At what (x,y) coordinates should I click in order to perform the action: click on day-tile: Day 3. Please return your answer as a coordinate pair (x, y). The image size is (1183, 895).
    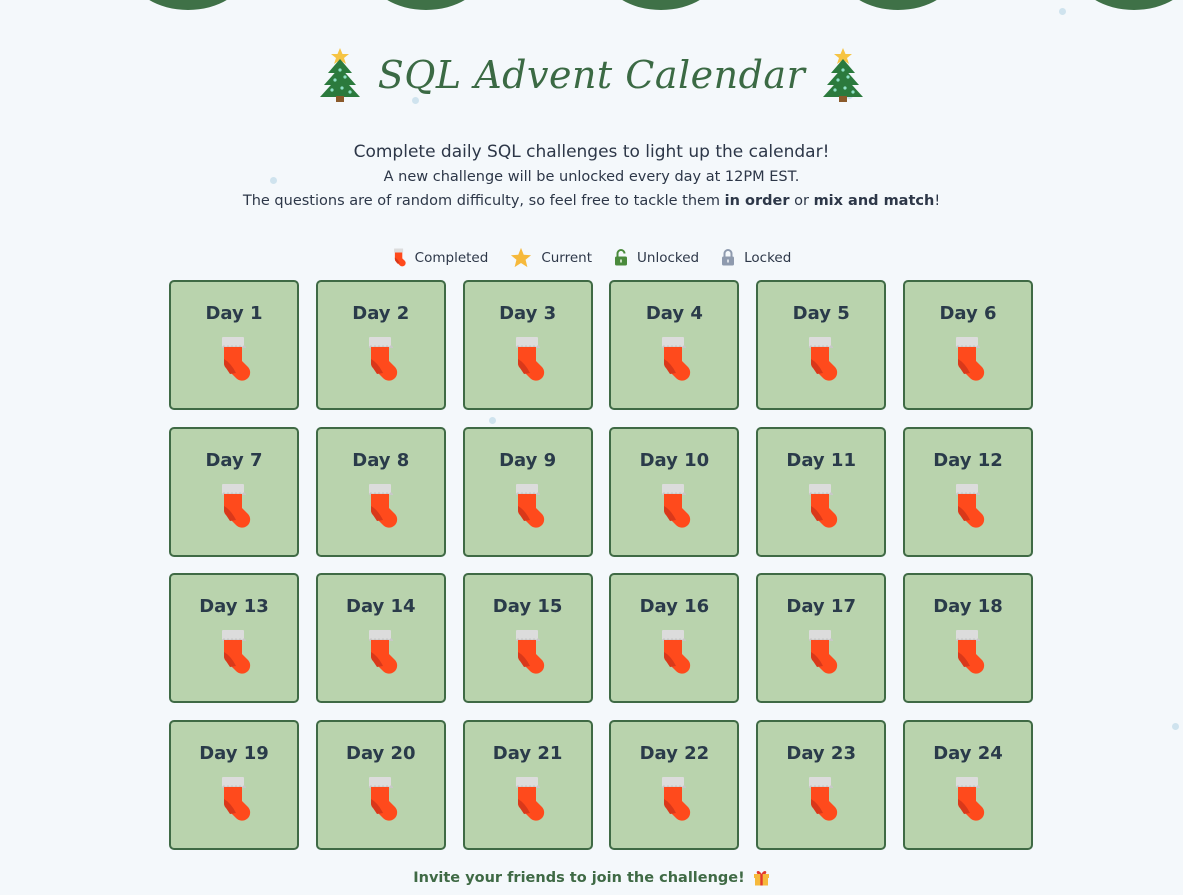
    Looking at the image, I should click on (527, 345).